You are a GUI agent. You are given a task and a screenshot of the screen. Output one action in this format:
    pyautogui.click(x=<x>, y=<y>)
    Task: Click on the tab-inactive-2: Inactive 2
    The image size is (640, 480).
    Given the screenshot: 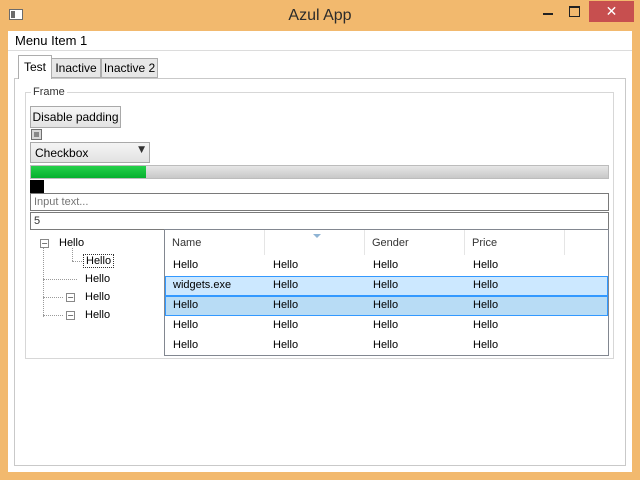 What is the action you would take?
    pyautogui.click(x=129, y=68)
    